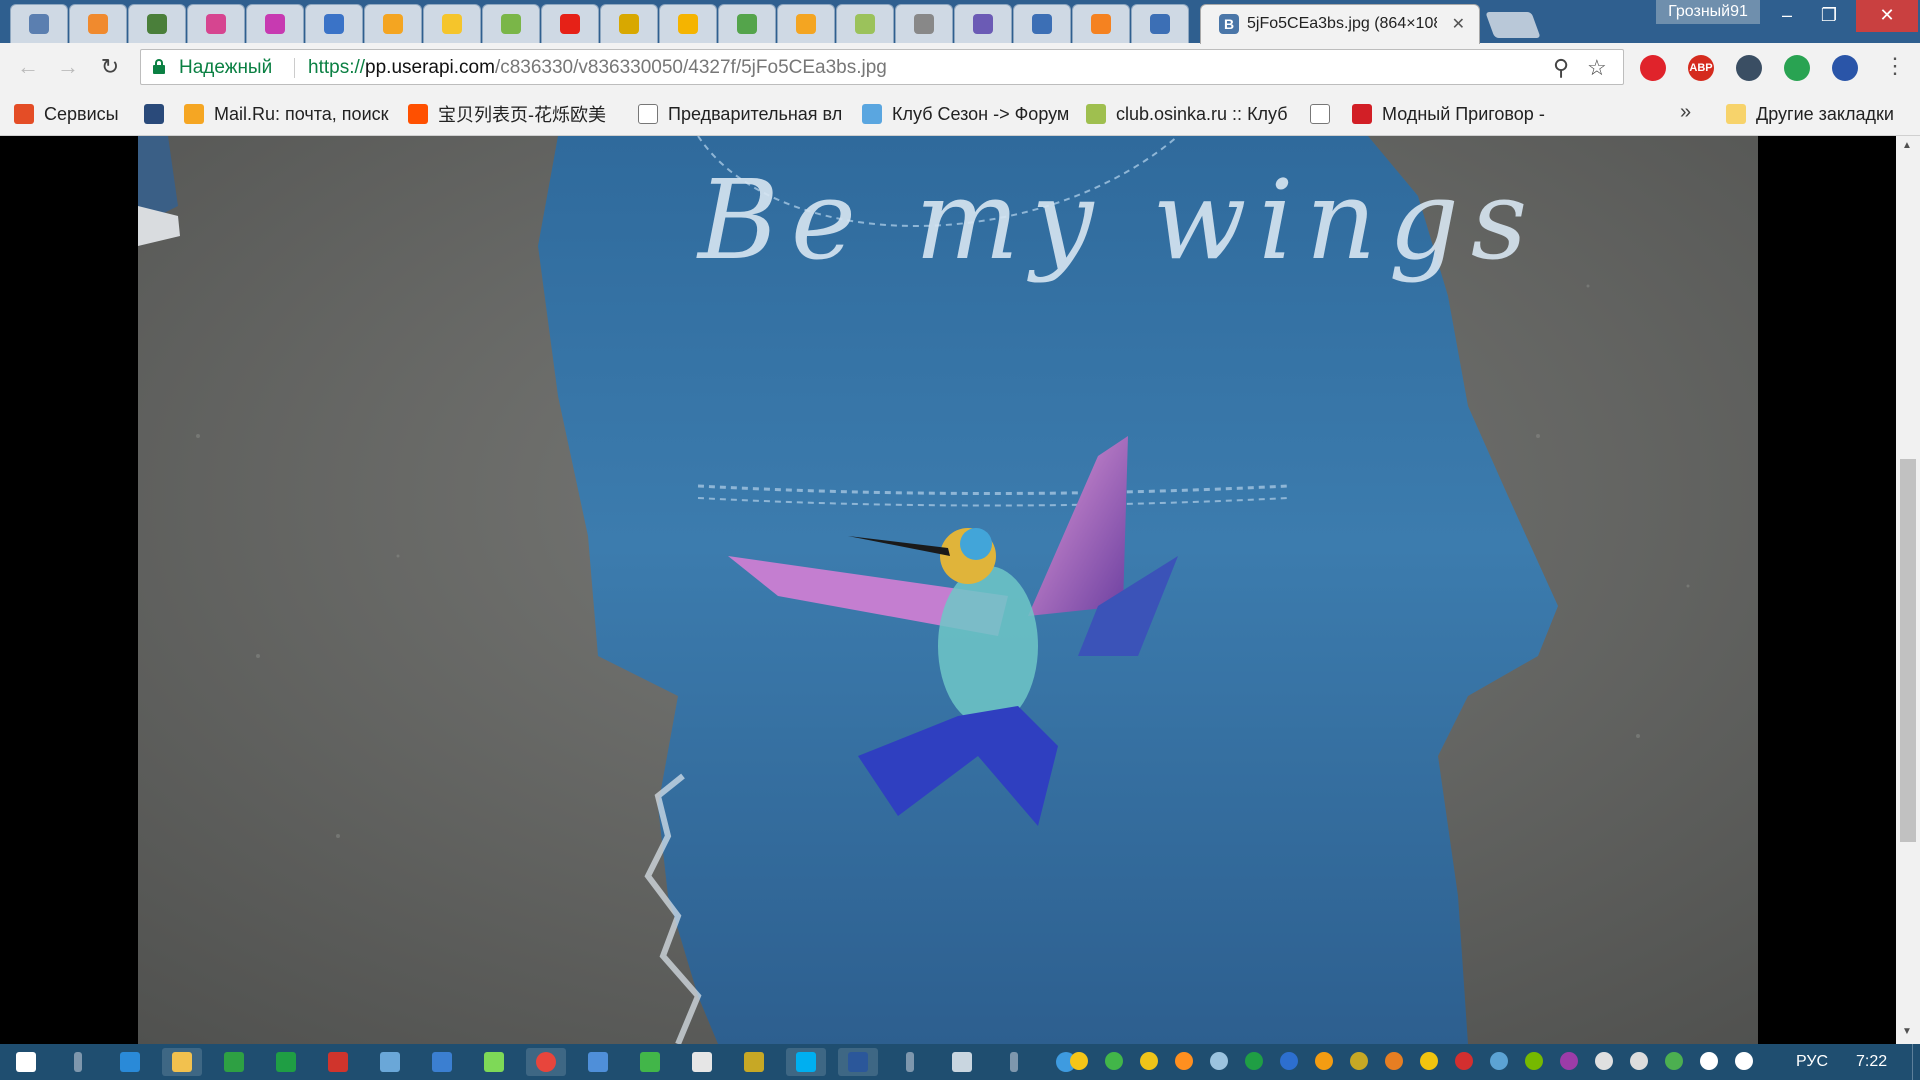 The image size is (1920, 1080). Describe the element at coordinates (1340, 24) in the screenshot. I see `tab-active-image: B 5jFo5CEa3bs.jpg (864×1080) ✕` at that location.